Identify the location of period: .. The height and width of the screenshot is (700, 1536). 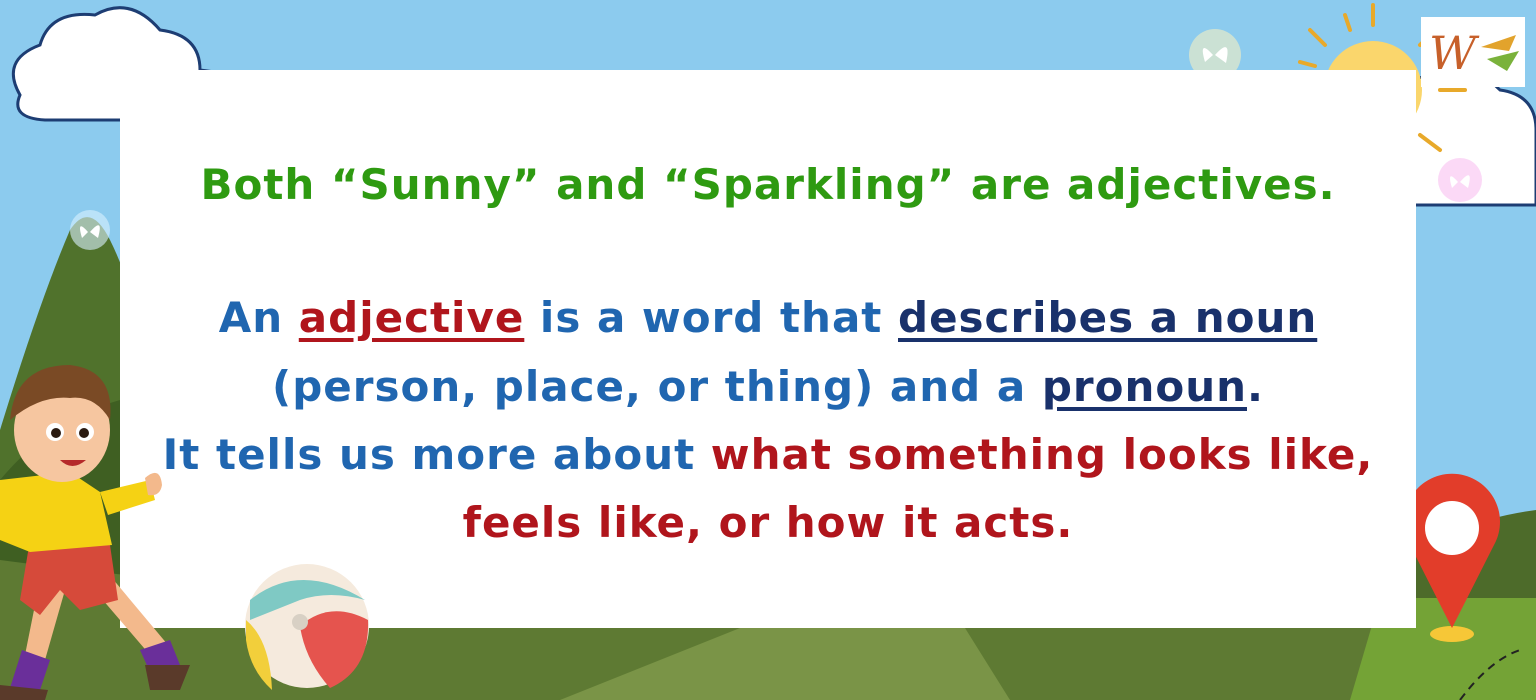
(1255, 386).